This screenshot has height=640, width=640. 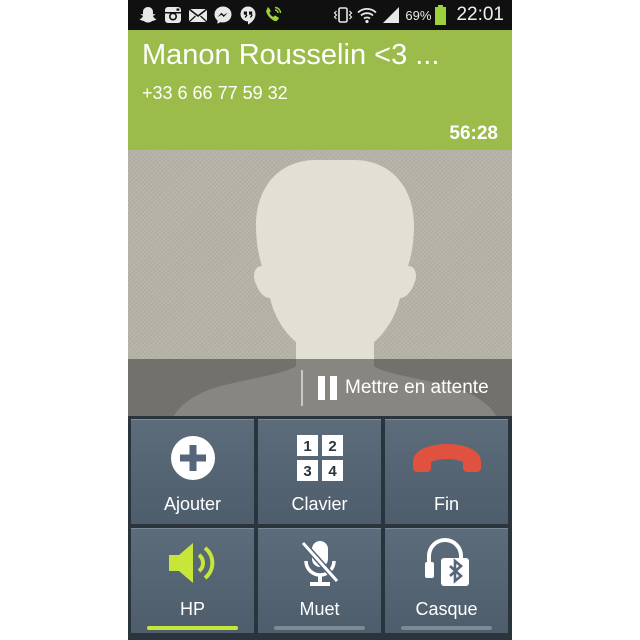 I want to click on end-call-button: Fin, so click(x=446, y=471).